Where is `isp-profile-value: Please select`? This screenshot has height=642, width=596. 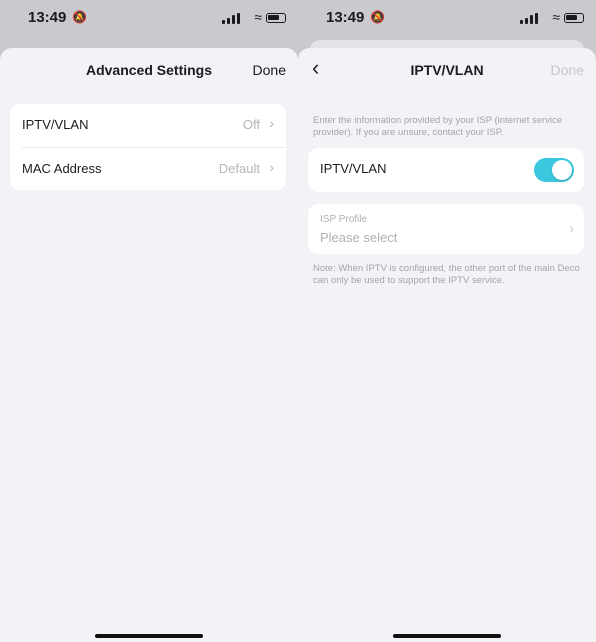 isp-profile-value: Please select is located at coordinates (359, 237).